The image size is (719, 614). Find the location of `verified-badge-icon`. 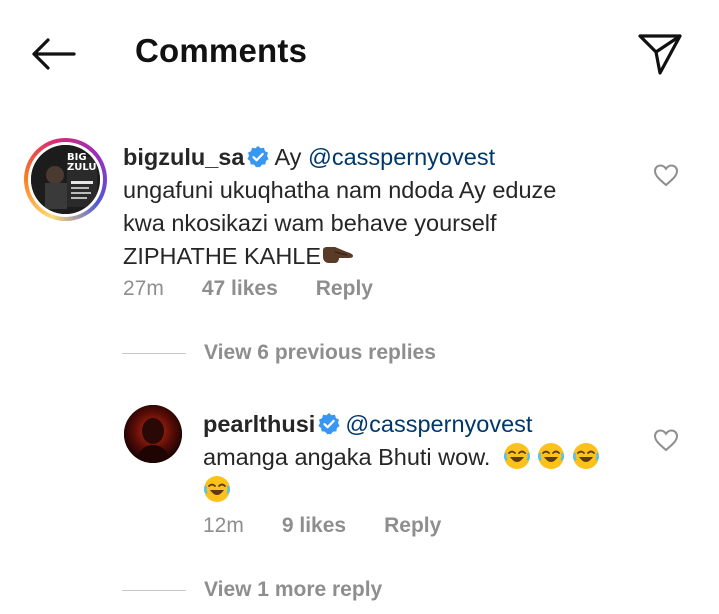

verified-badge-icon is located at coordinates (329, 424).